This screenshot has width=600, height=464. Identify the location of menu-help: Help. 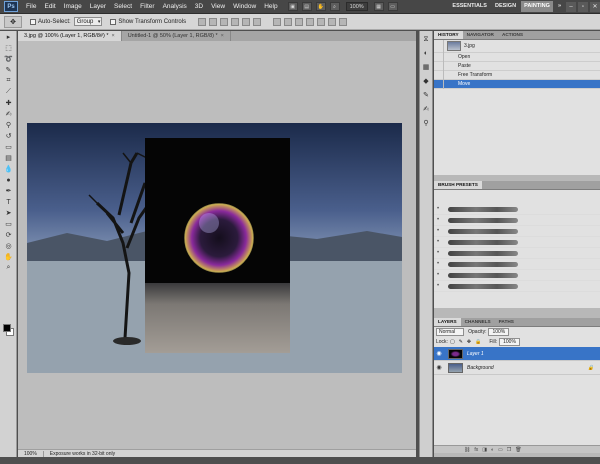
(270, 7).